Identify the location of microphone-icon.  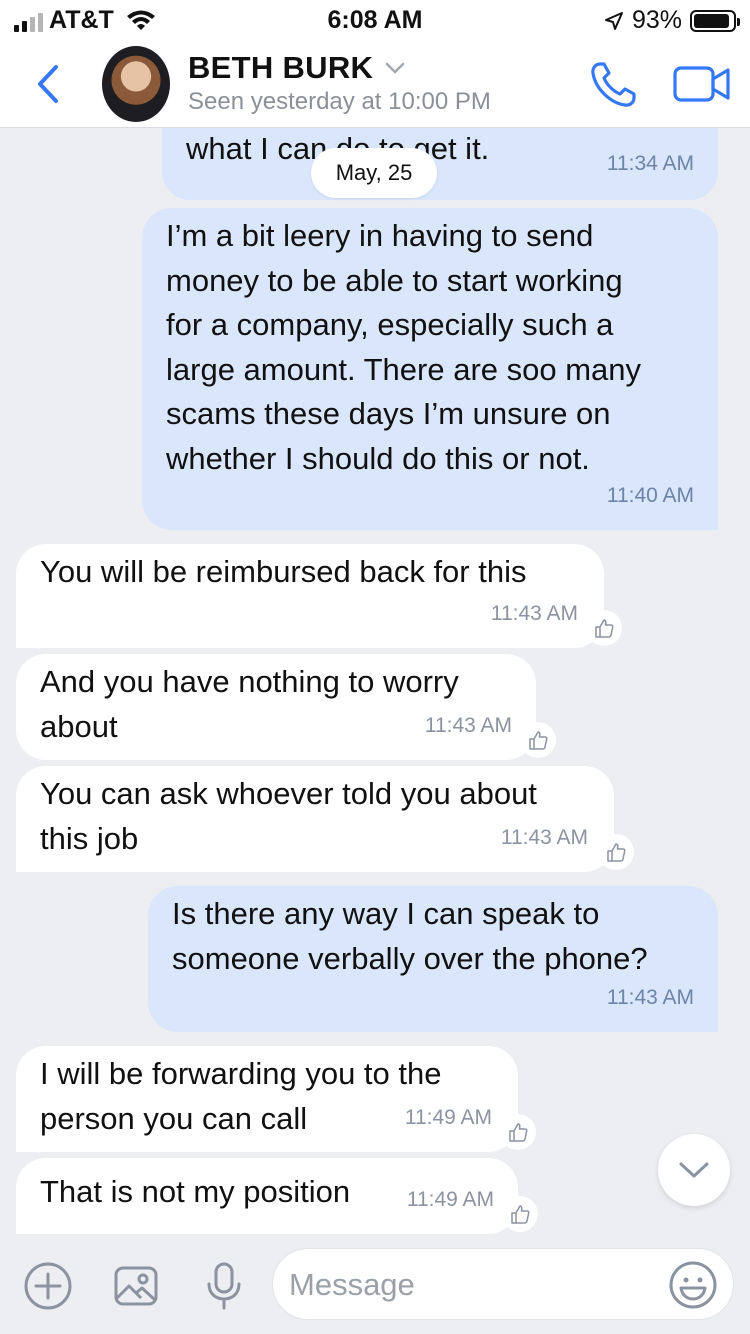
(224, 1286).